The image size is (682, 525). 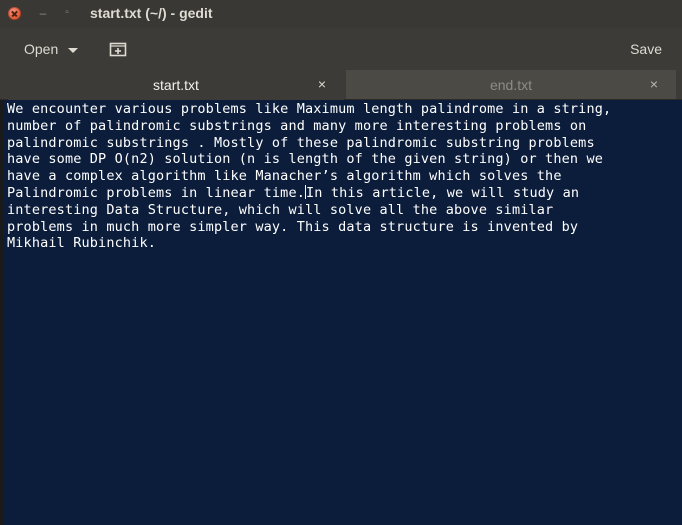 I want to click on text-line-cursor-before: Palindromic problems in linear time., so click(x=156, y=192).